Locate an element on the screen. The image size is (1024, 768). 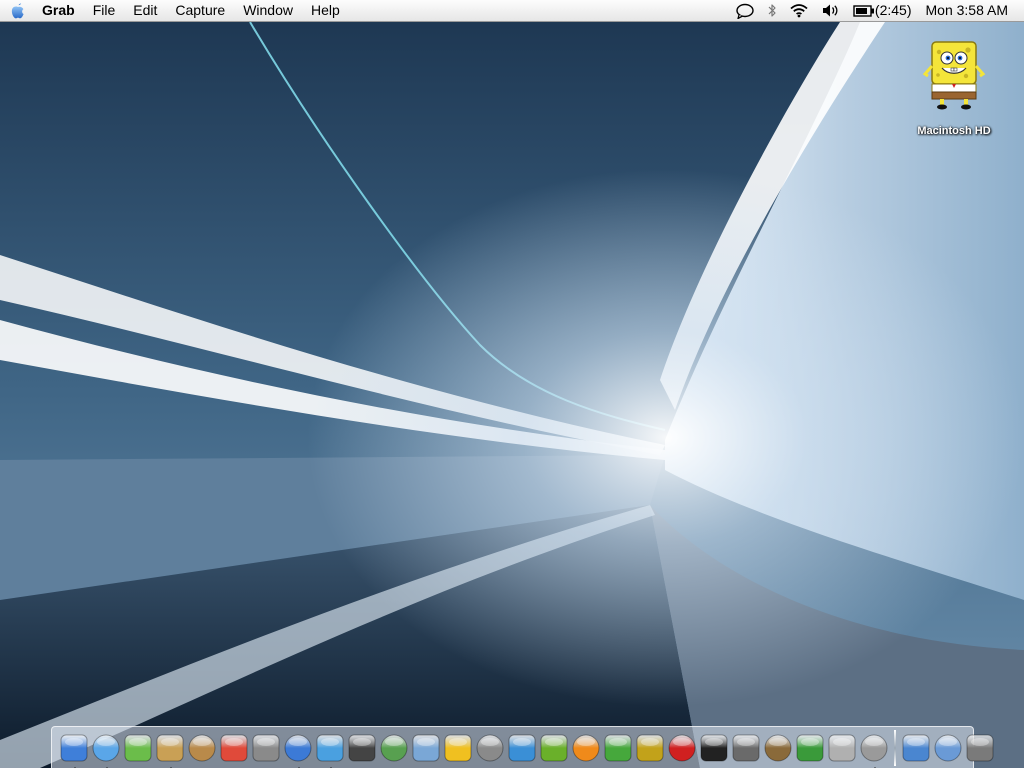
dock is located at coordinates (522, 747).